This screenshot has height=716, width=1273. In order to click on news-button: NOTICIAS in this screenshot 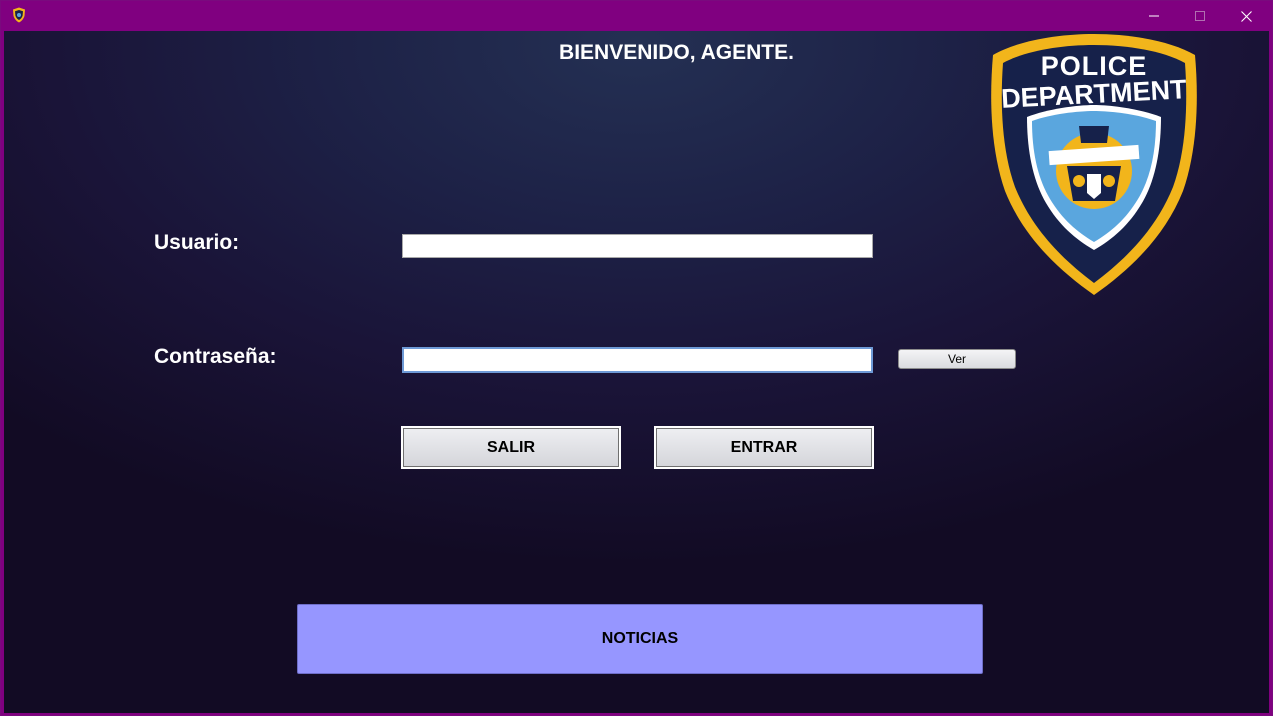, I will do `click(640, 639)`.